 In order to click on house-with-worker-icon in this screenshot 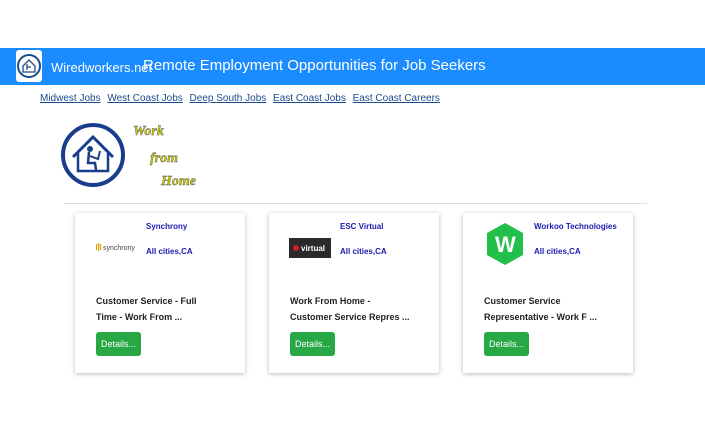, I will do `click(93, 155)`.